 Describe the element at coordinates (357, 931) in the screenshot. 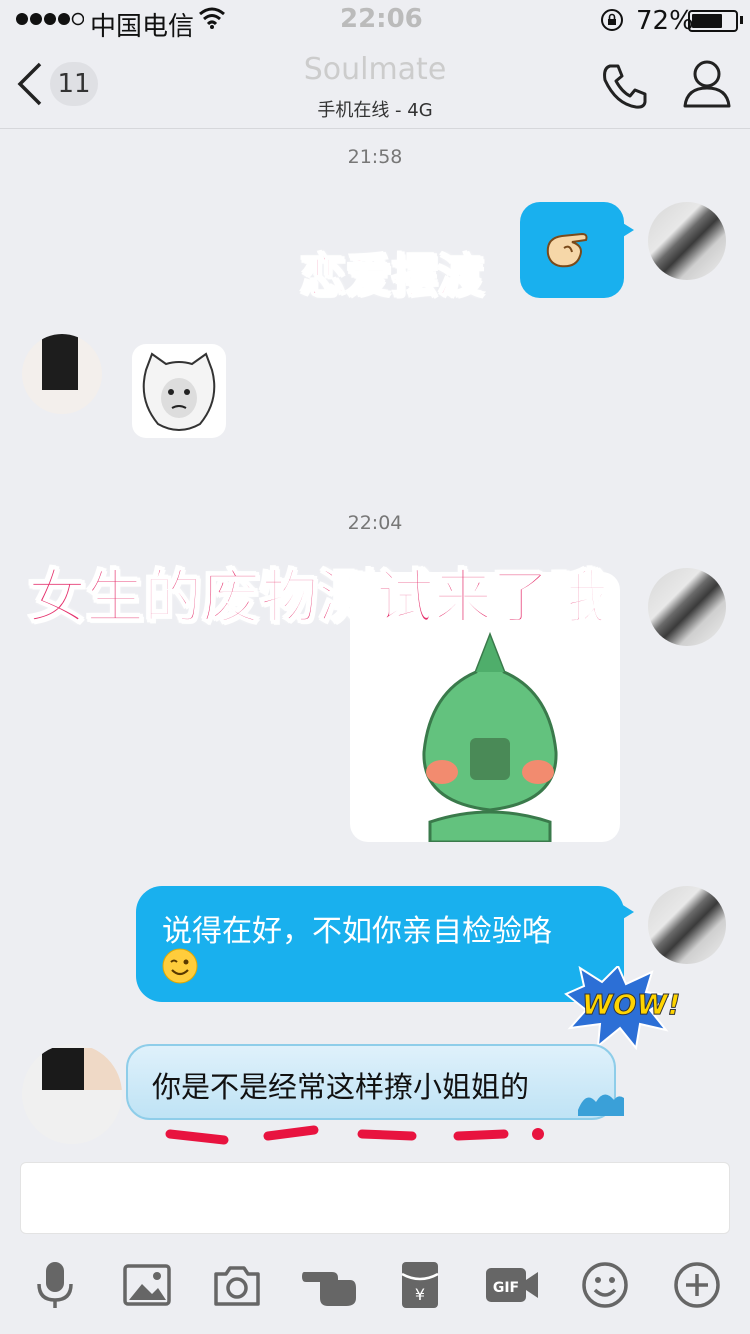

I see `message-text: 说得在好，不如你亲自检验咯` at that location.